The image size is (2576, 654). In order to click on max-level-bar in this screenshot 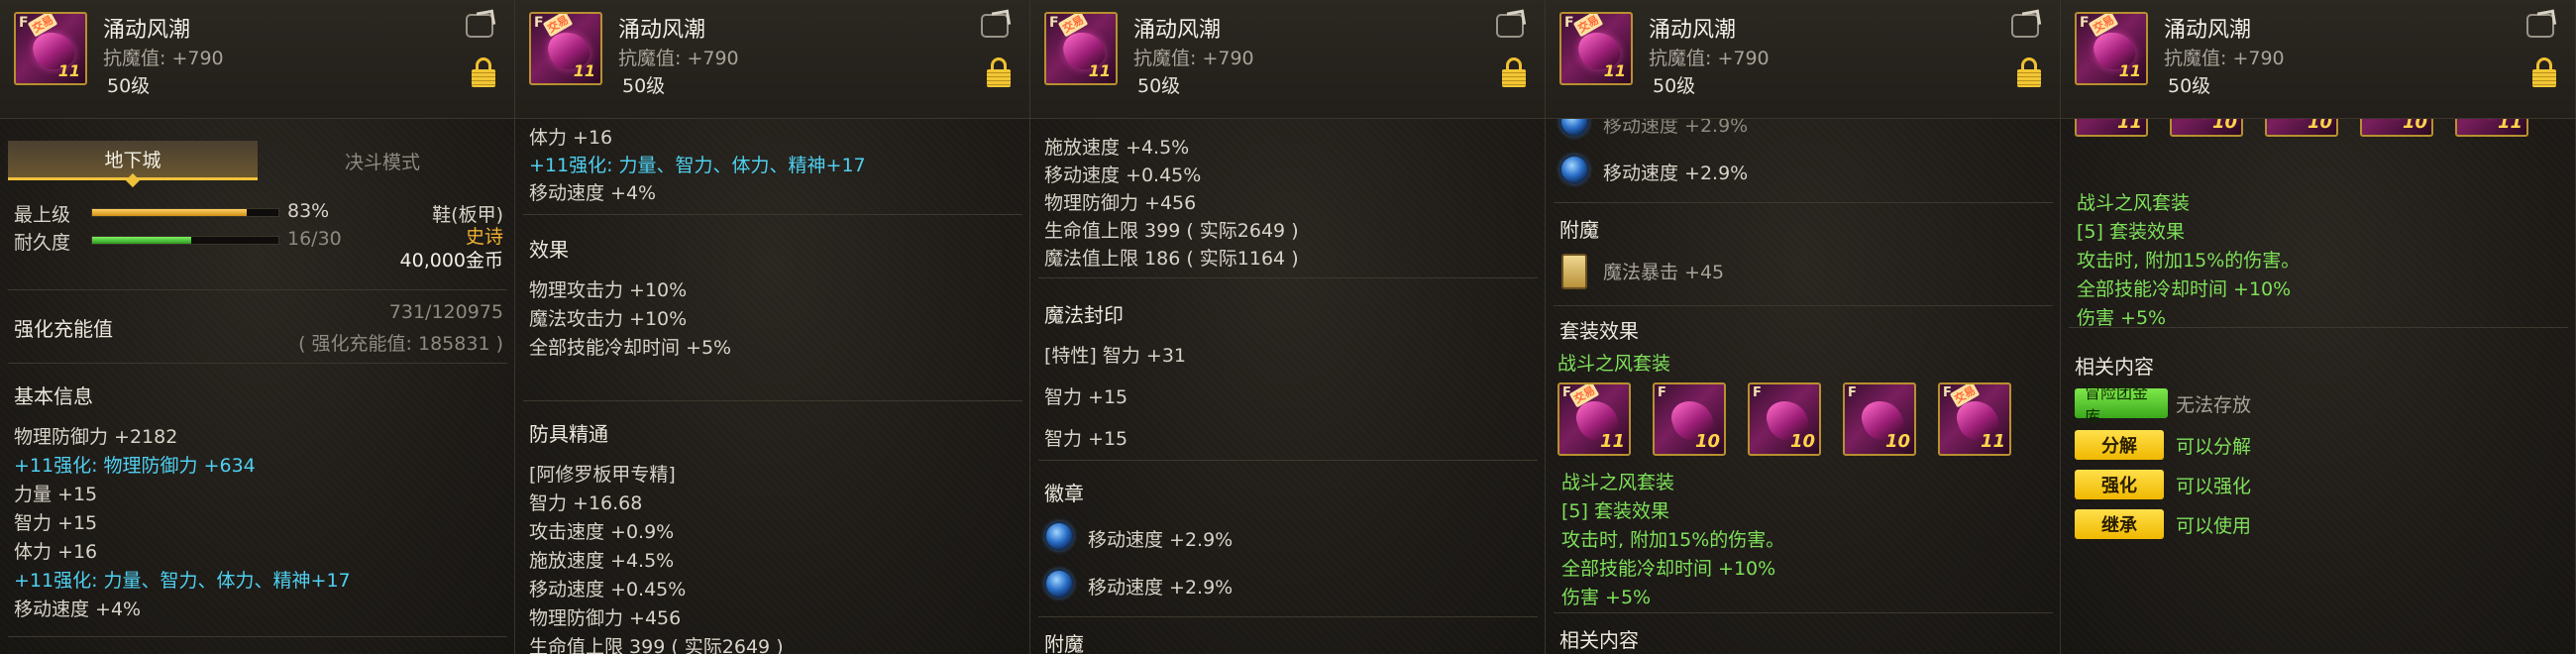, I will do `click(185, 212)`.